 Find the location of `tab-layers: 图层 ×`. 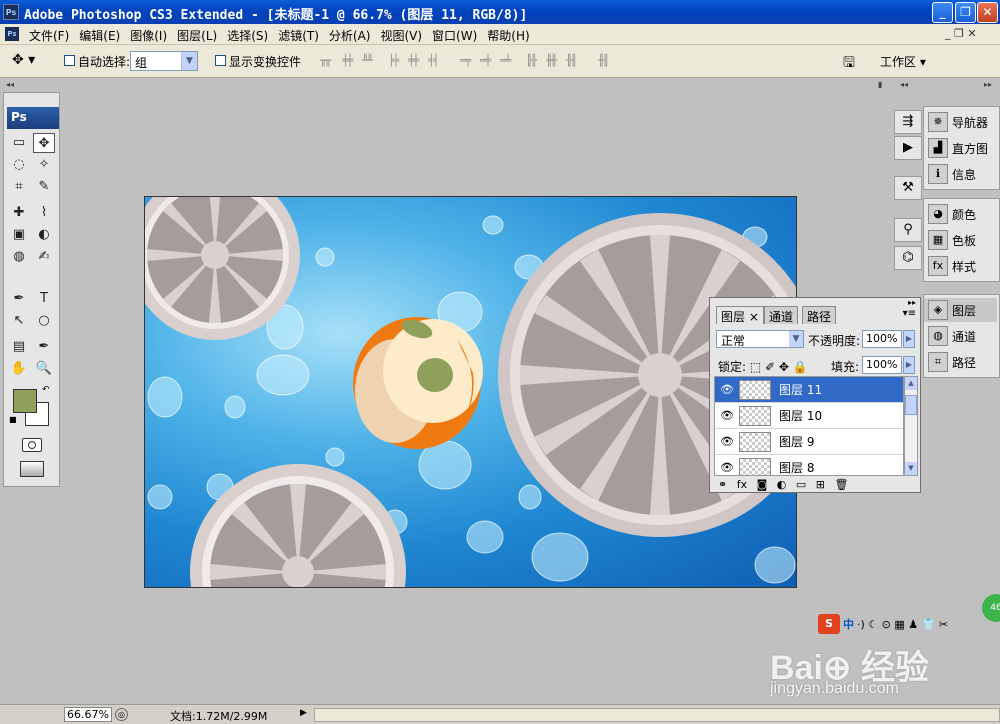

tab-layers: 图层 × is located at coordinates (740, 315).